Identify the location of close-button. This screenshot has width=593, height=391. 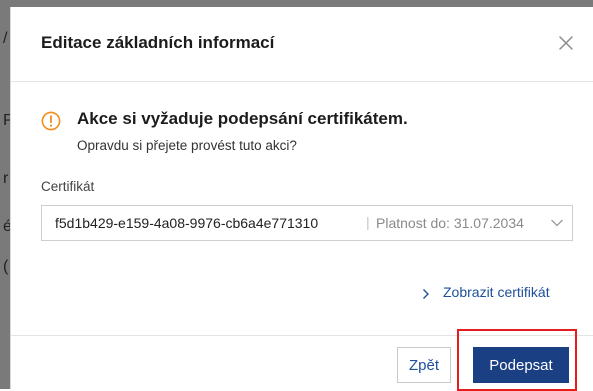
(566, 43).